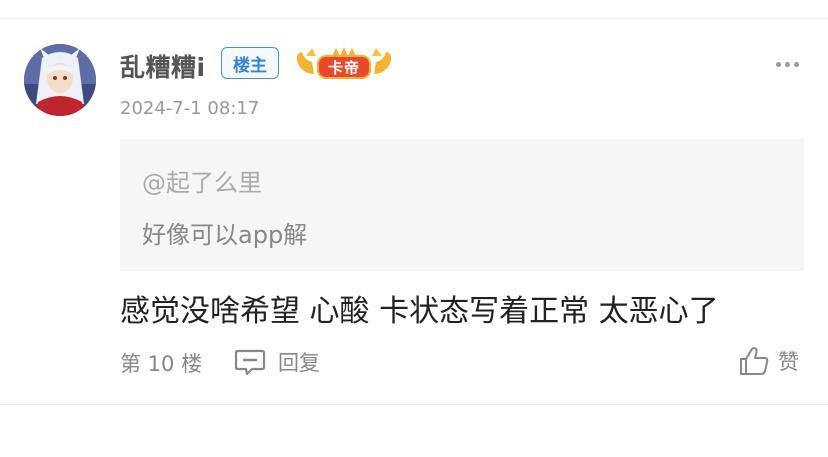  I want to click on reply-label: 回复, so click(299, 363).